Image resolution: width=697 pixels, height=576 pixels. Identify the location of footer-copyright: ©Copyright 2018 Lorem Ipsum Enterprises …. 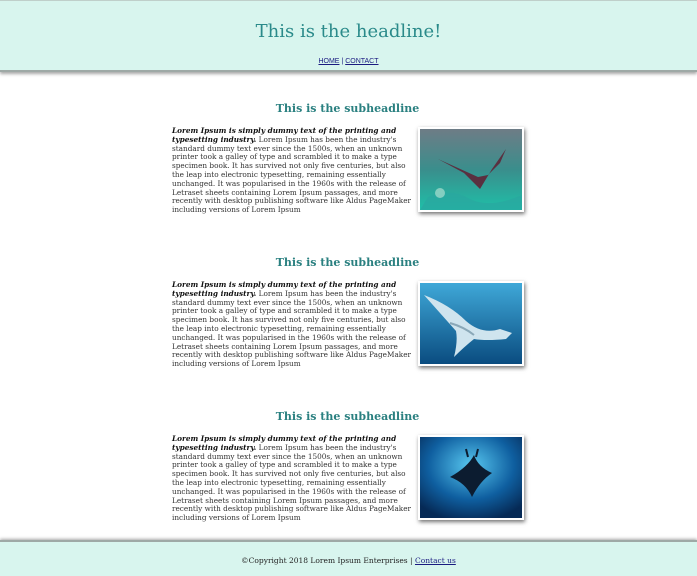
(348, 560).